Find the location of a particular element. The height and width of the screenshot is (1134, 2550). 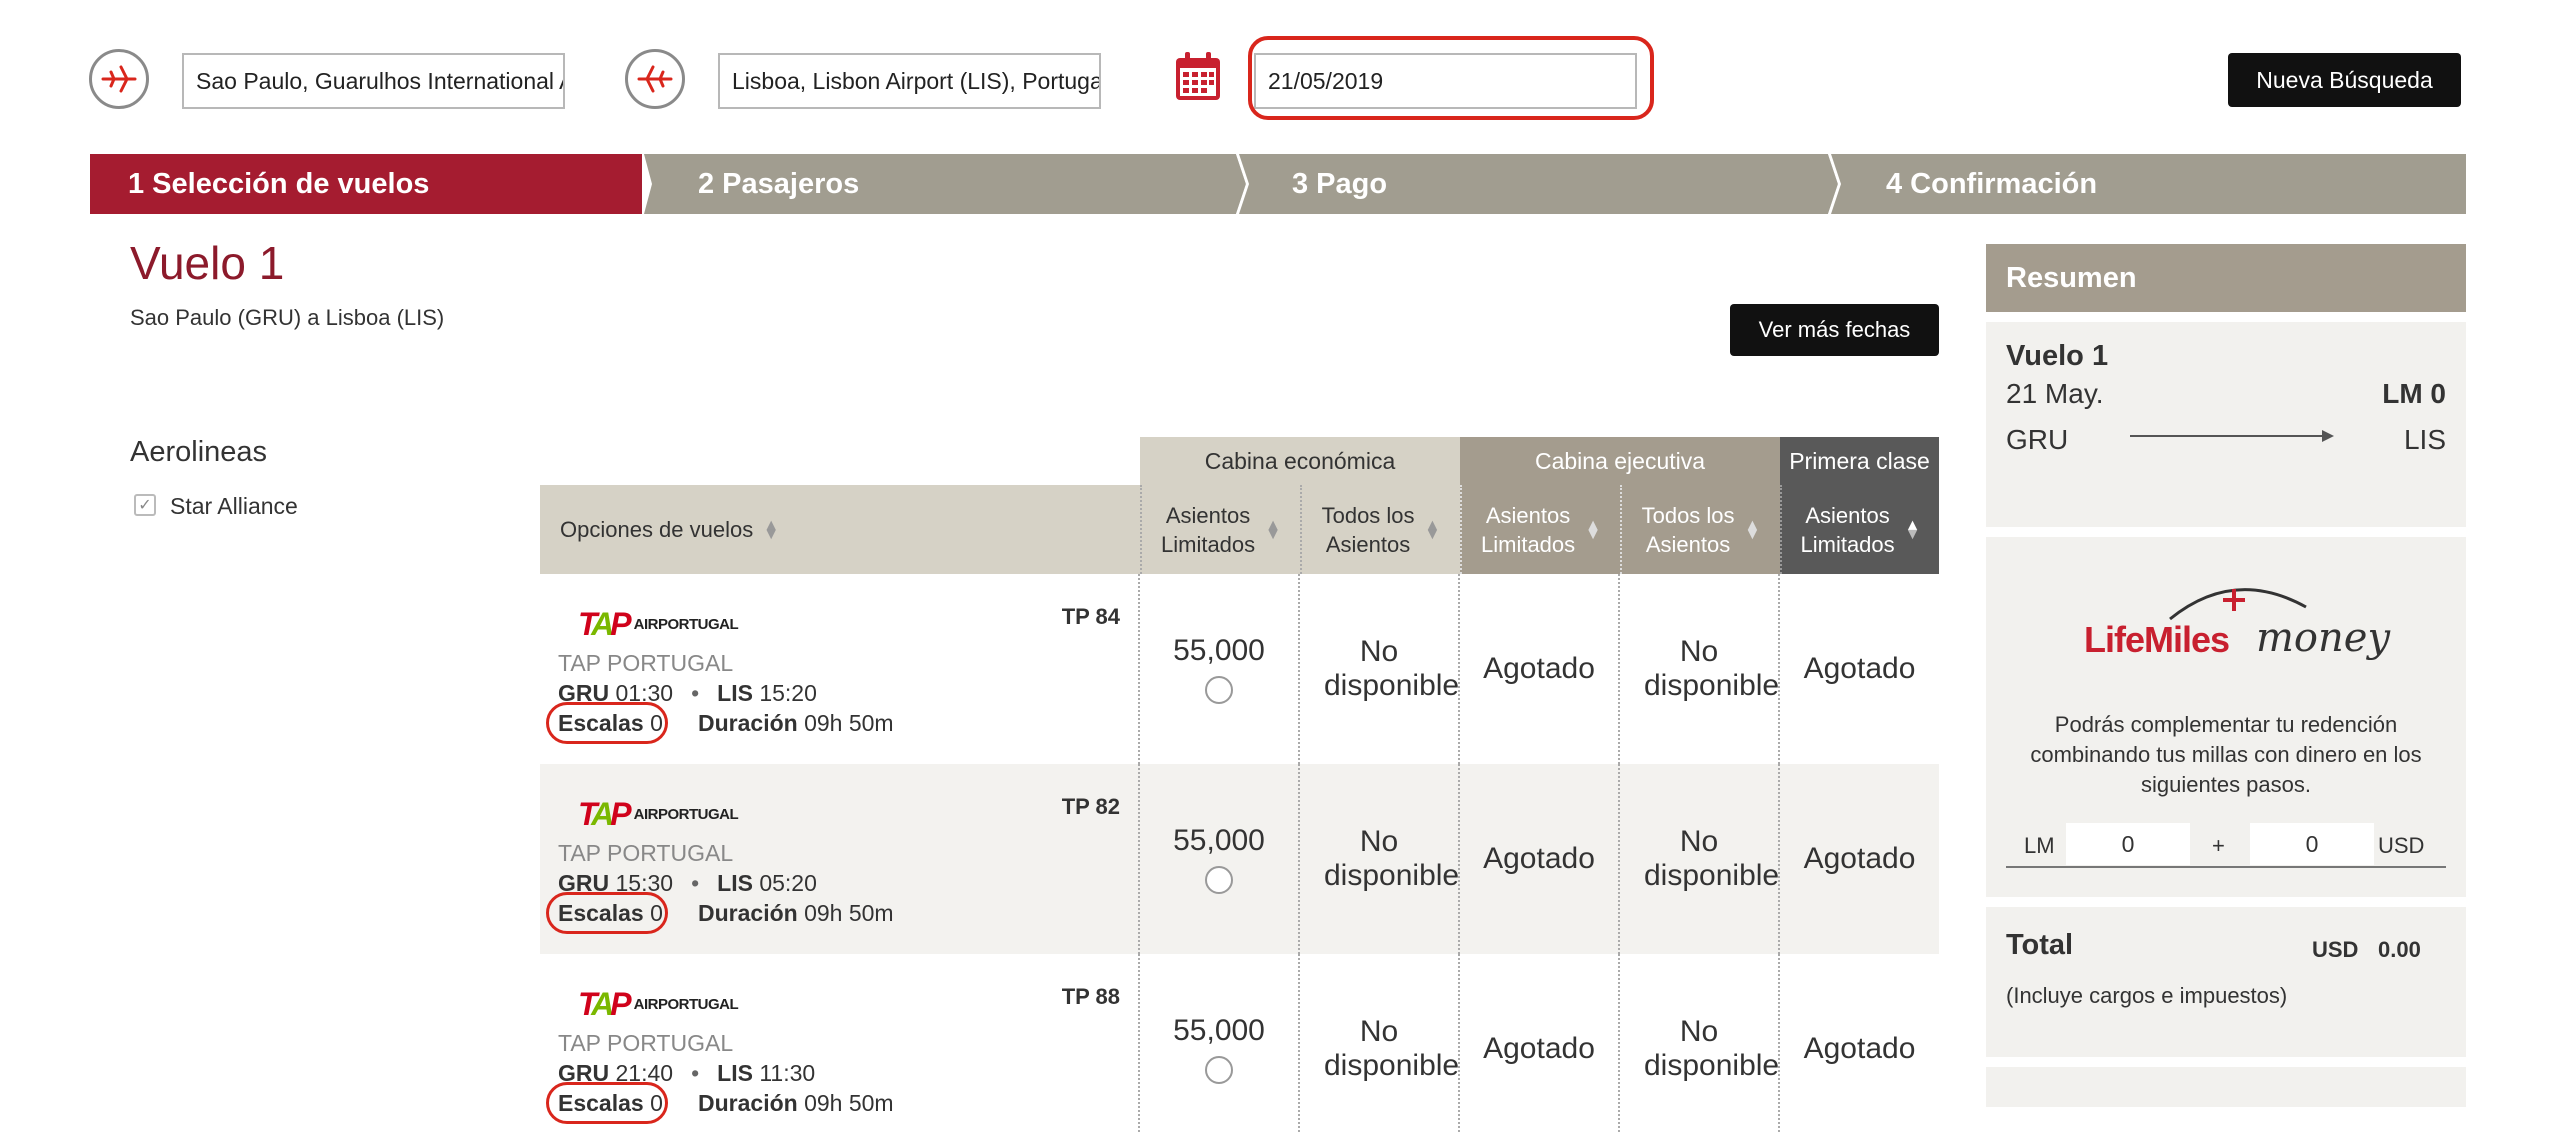

eco-all-cell: No disponible is located at coordinates (1379, 859).